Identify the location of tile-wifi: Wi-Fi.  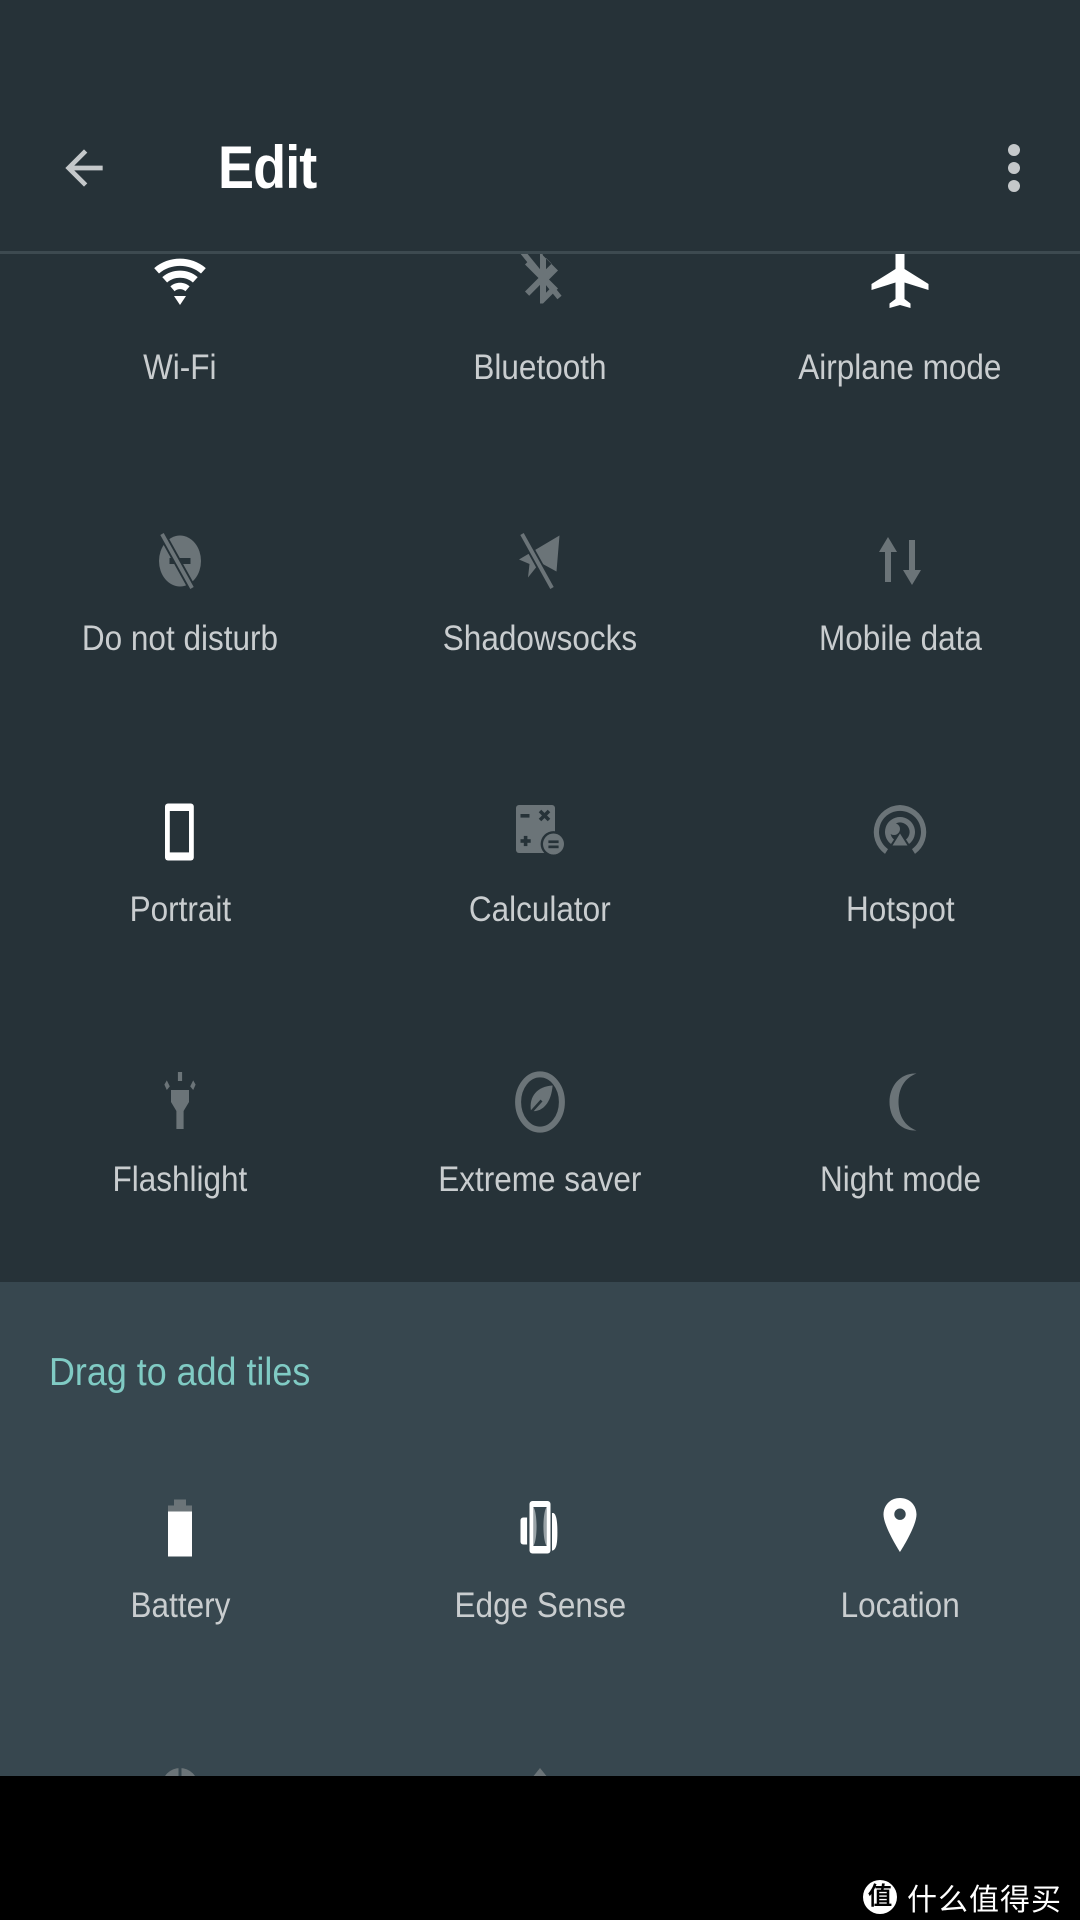
(180, 384).